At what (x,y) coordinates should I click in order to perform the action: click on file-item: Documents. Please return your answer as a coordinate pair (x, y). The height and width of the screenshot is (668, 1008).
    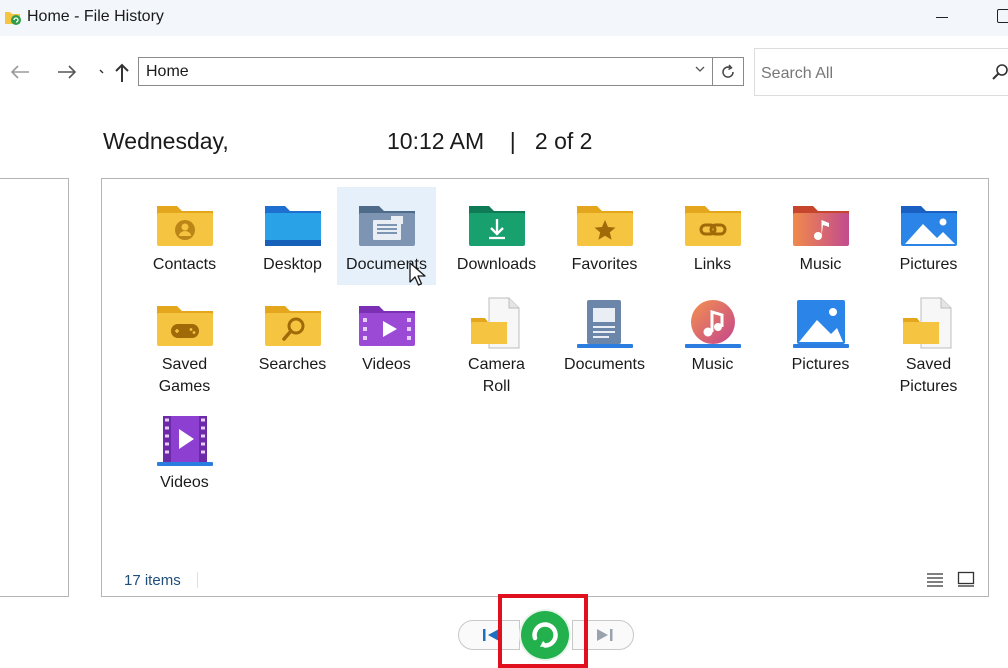
    Looking at the image, I should click on (604, 331).